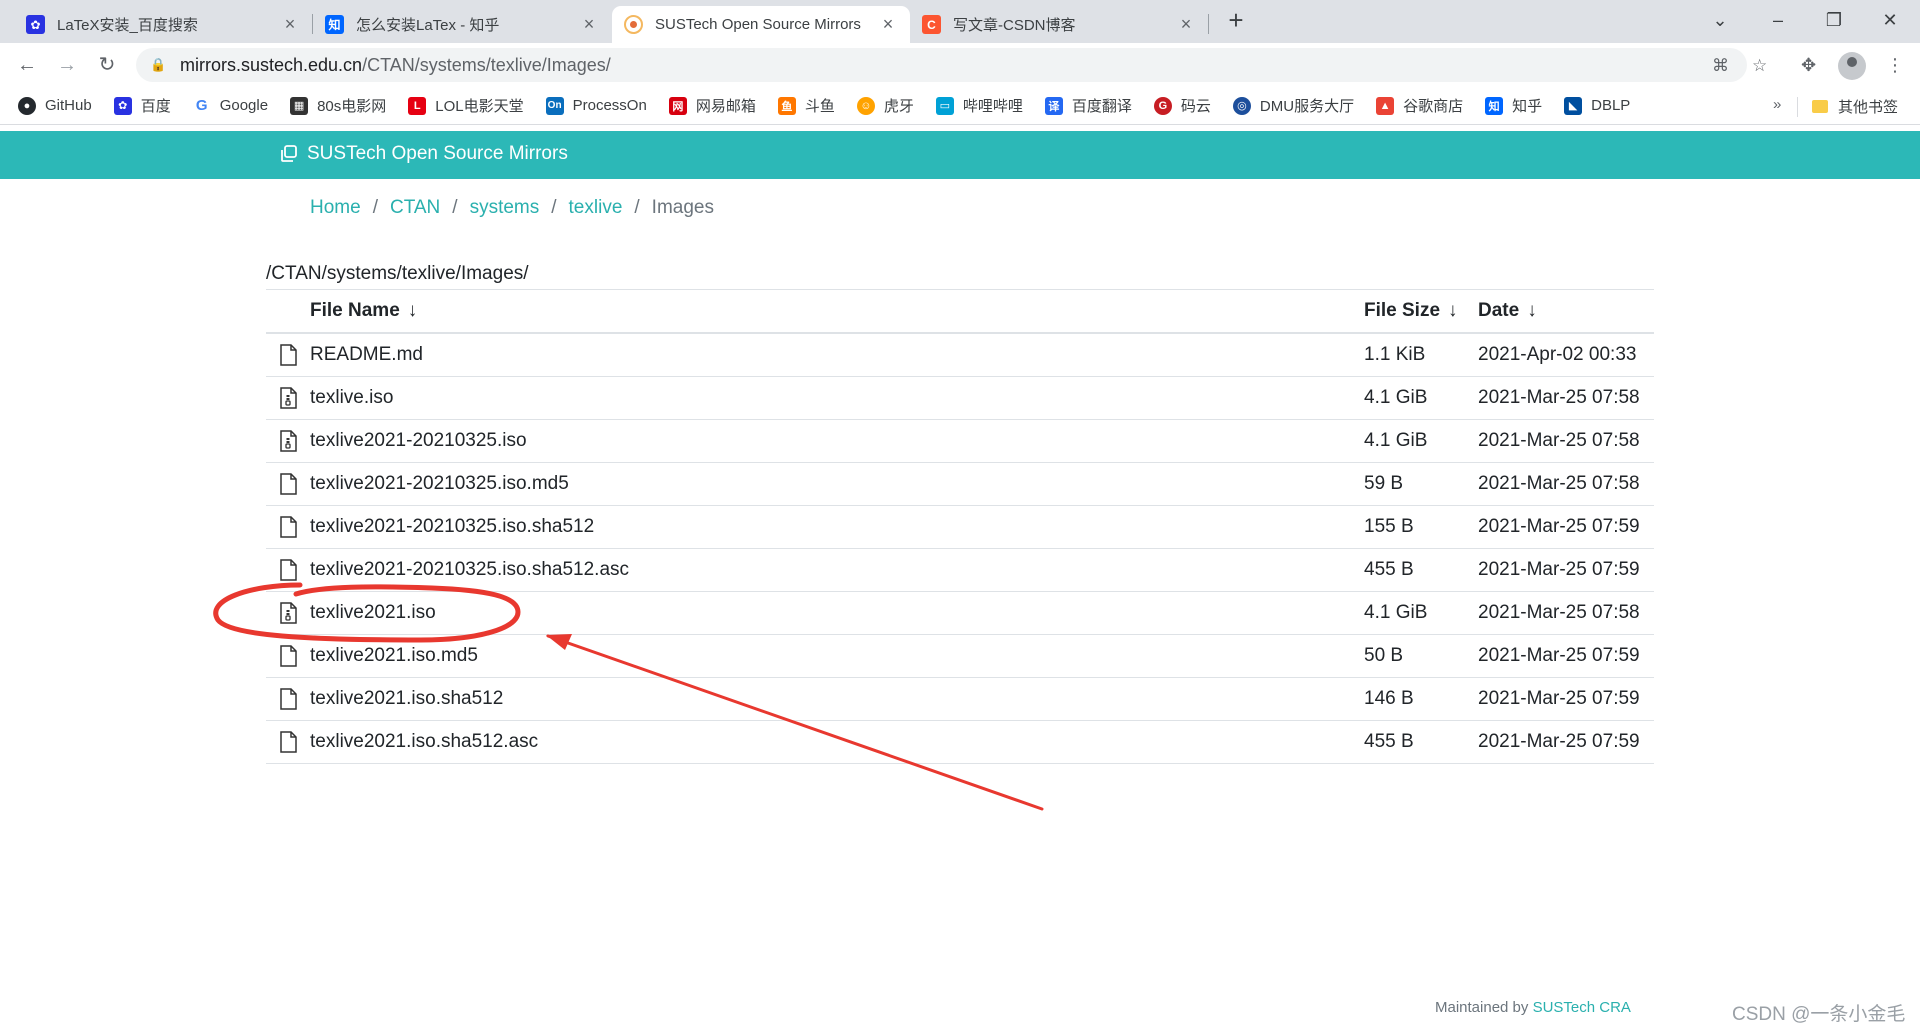 This screenshot has height=1030, width=1920. I want to click on bookmark-dmu: ◎ DMU服务大厅, so click(1293, 105).